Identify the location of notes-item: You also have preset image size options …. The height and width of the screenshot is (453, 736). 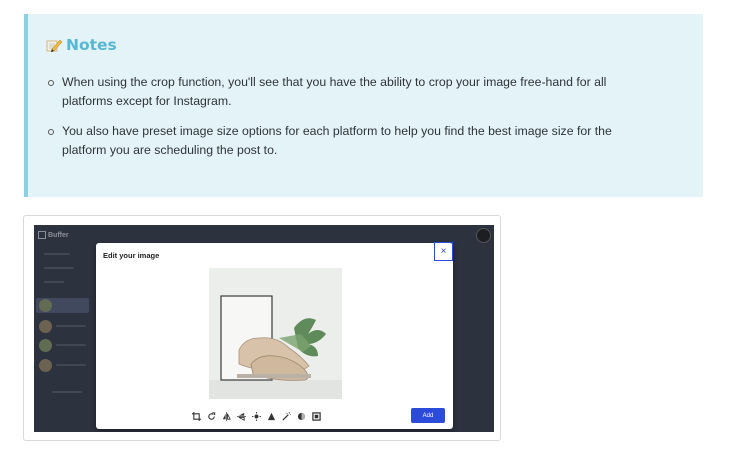
(346, 141).